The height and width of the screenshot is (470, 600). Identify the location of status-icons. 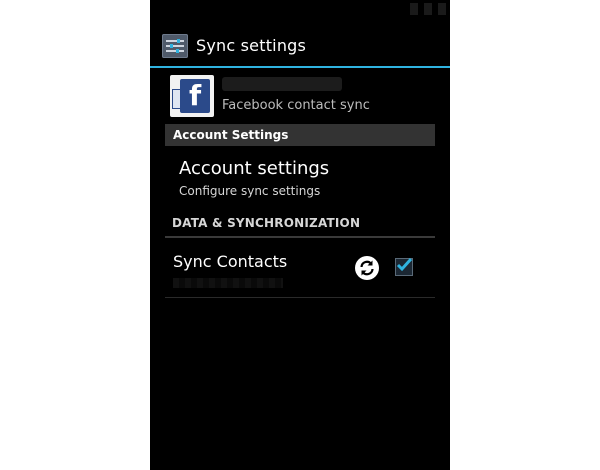
(428, 9).